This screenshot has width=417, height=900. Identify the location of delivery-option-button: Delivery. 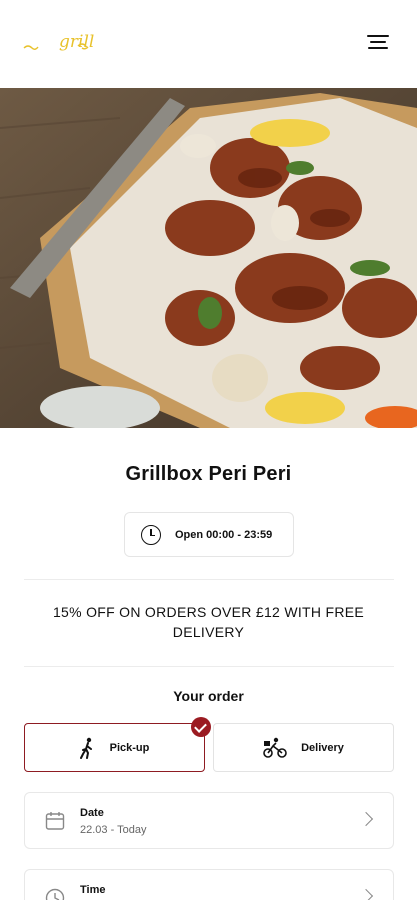
(303, 747).